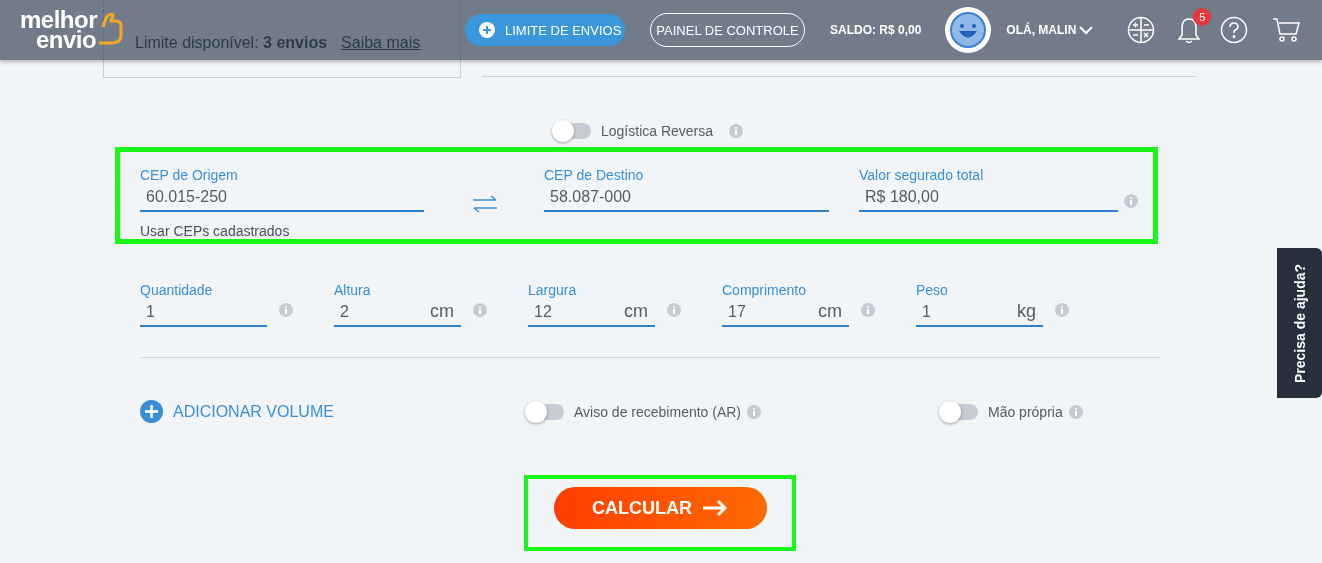 The width and height of the screenshot is (1322, 563). I want to click on field-label: Comprimento, so click(765, 290).